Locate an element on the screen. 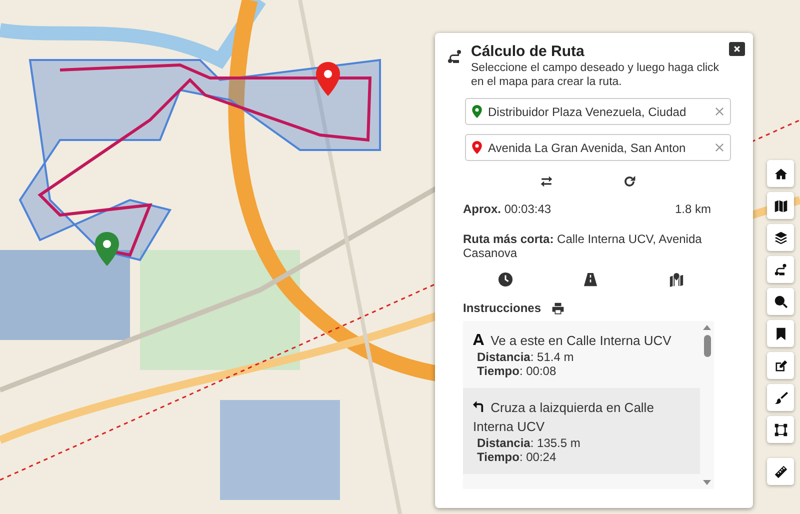 The height and width of the screenshot is (514, 800). swap-icon is located at coordinates (546, 181).